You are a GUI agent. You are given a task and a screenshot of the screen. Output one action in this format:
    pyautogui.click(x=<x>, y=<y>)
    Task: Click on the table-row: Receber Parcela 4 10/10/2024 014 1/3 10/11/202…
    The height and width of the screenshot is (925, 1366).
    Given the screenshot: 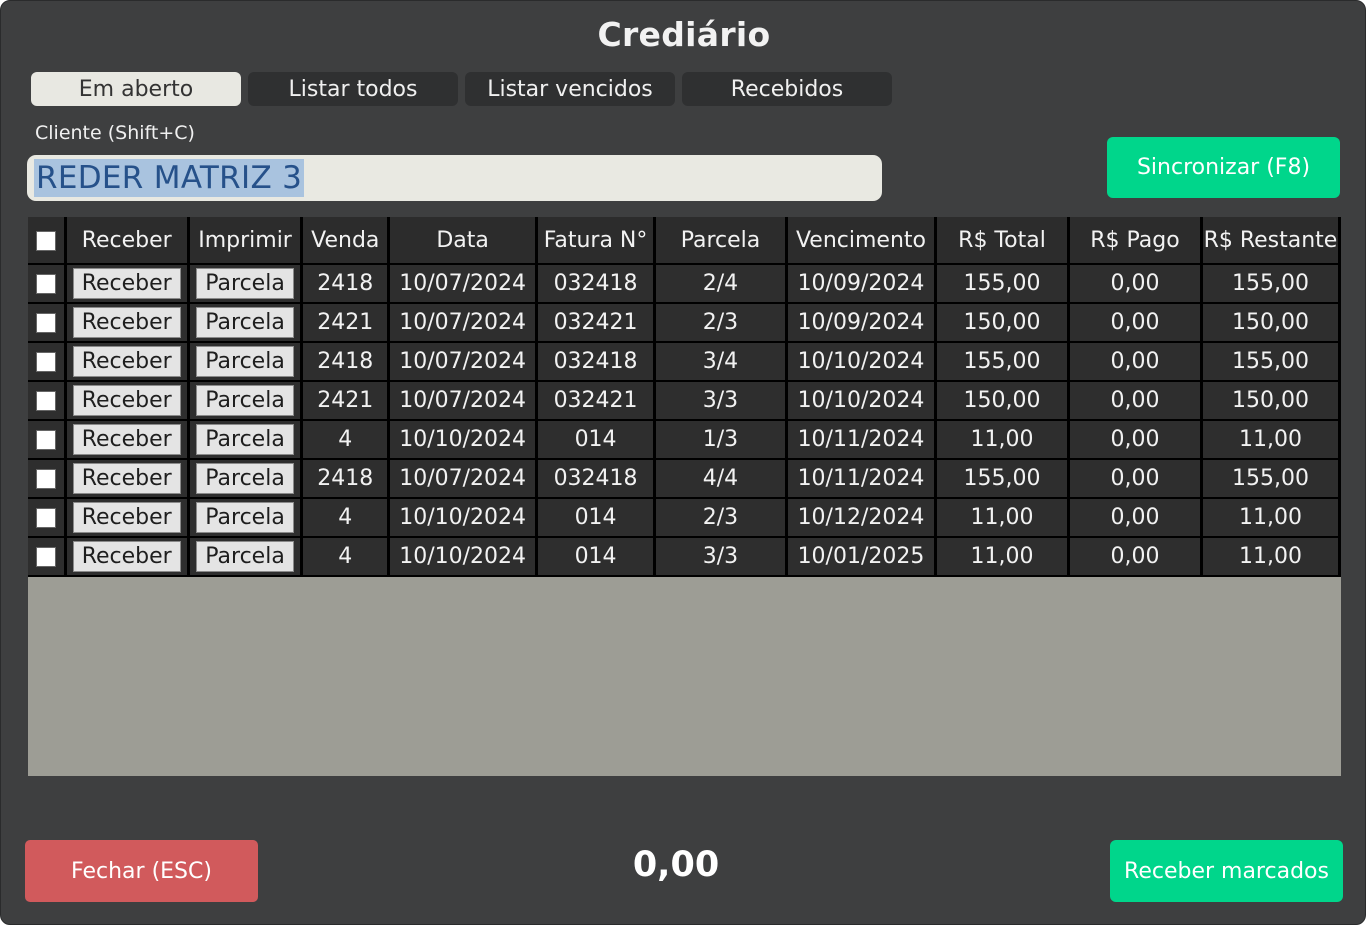 What is the action you would take?
    pyautogui.click(x=685, y=440)
    